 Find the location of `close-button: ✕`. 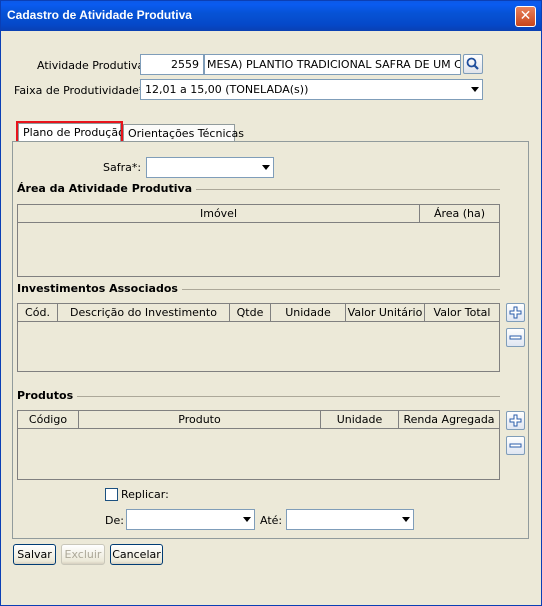

close-button: ✕ is located at coordinates (525, 16).